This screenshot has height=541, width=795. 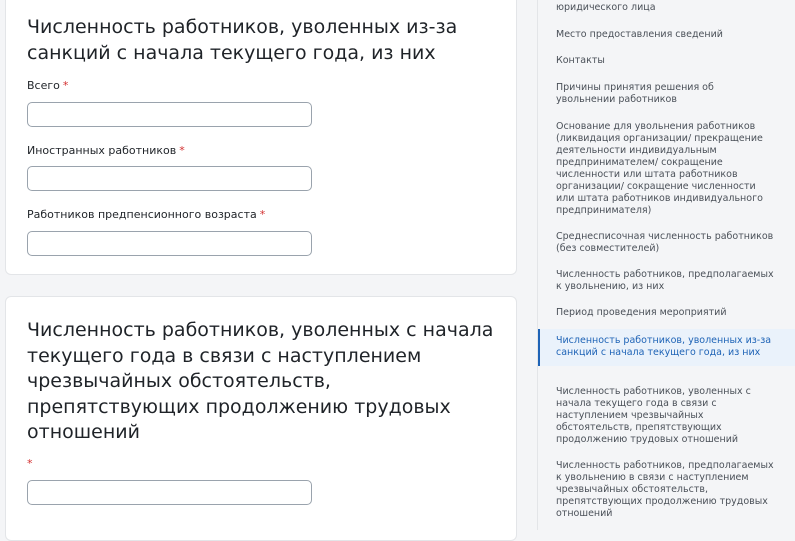 What do you see at coordinates (169, 114) in the screenshot?
I see `total-input` at bounding box center [169, 114].